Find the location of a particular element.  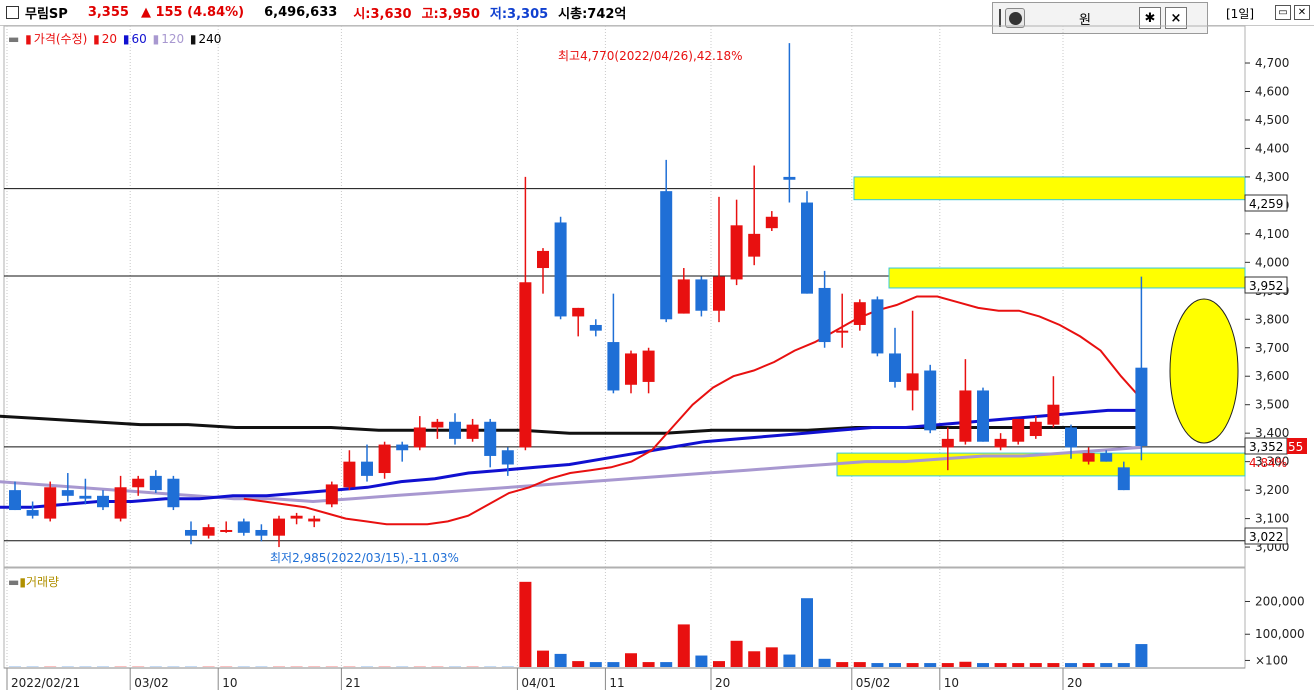

price-label-level1: 4,259 is located at coordinates (1266, 203).